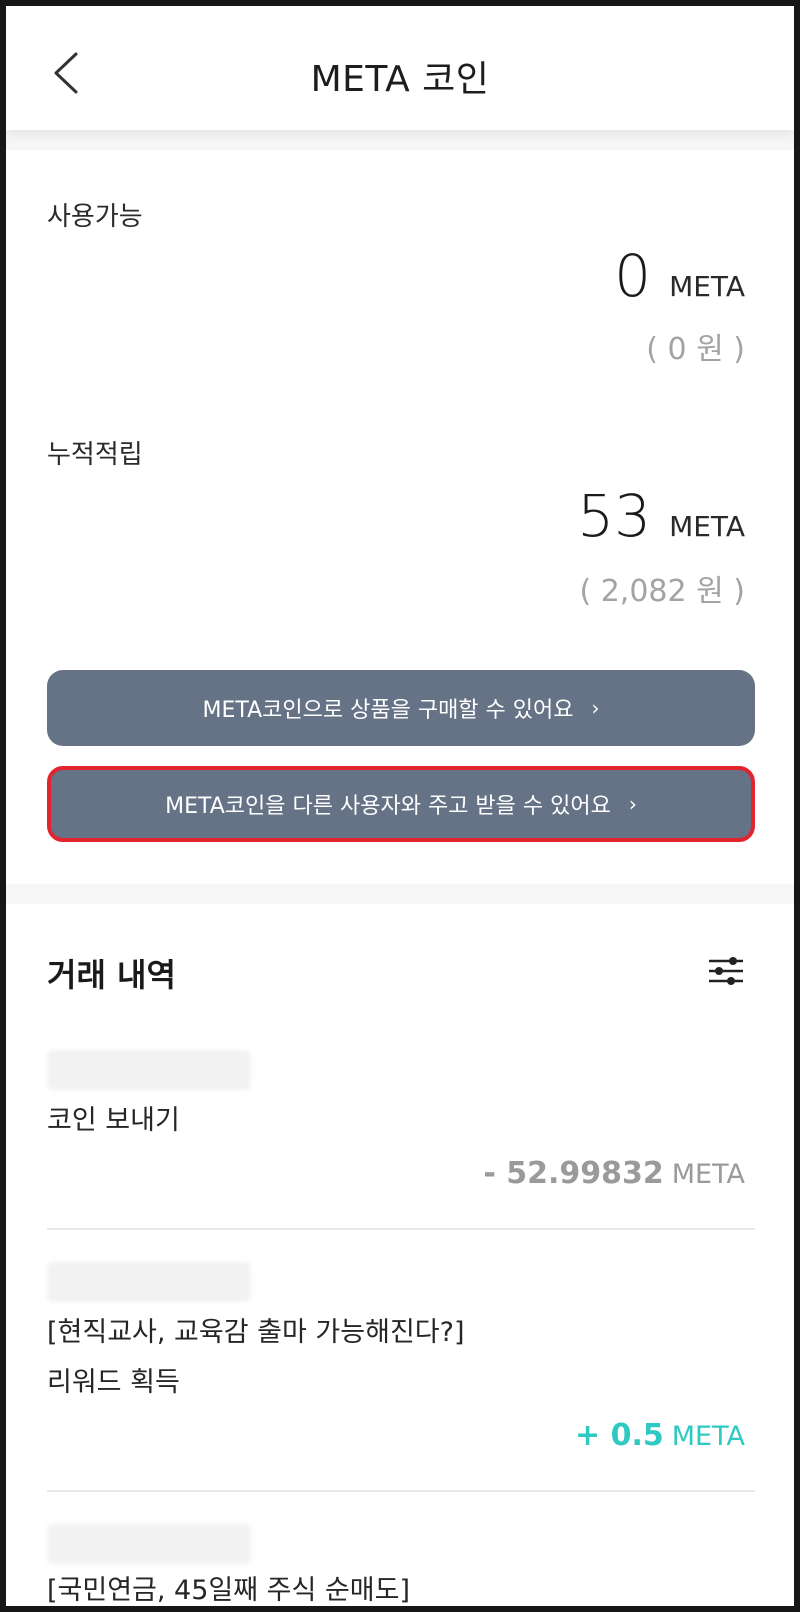 The width and height of the screenshot is (800, 1612). I want to click on transfer-coin-button: META코인을 다른 사용자와 주고 받을 수 있어요 ›, so click(401, 804).